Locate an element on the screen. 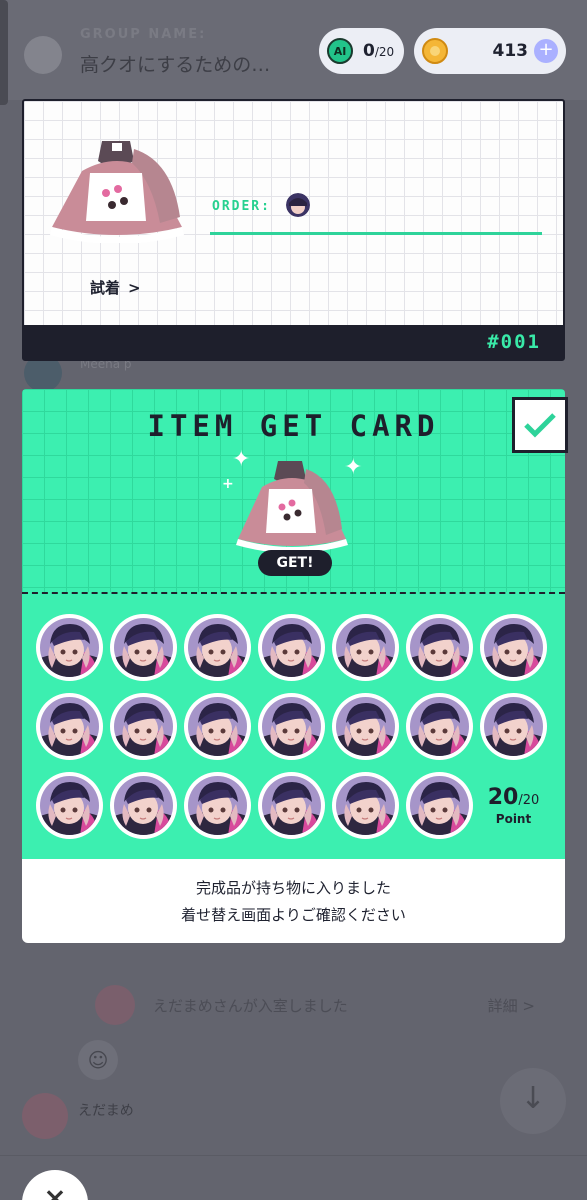  group-avatar is located at coordinates (43, 55).